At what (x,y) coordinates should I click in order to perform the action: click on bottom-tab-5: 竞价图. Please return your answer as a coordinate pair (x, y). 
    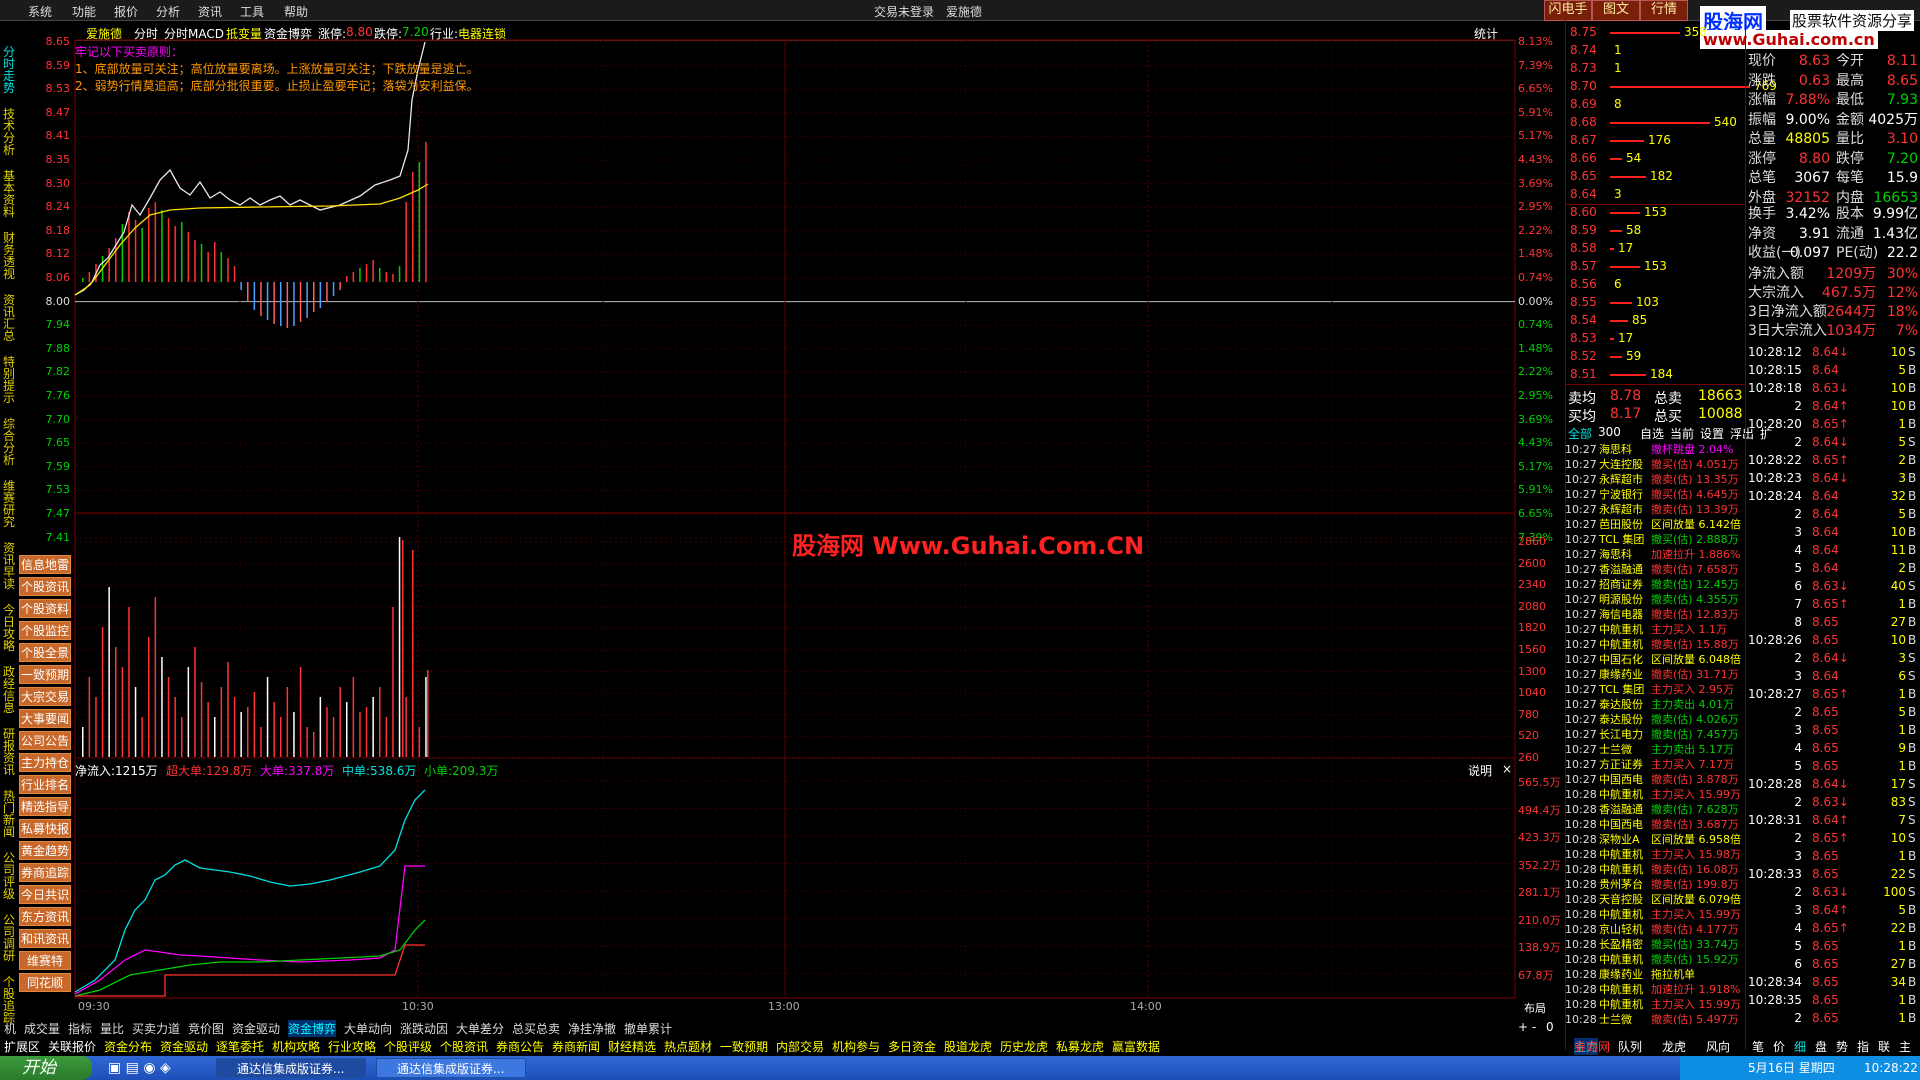
    Looking at the image, I should click on (206, 1028).